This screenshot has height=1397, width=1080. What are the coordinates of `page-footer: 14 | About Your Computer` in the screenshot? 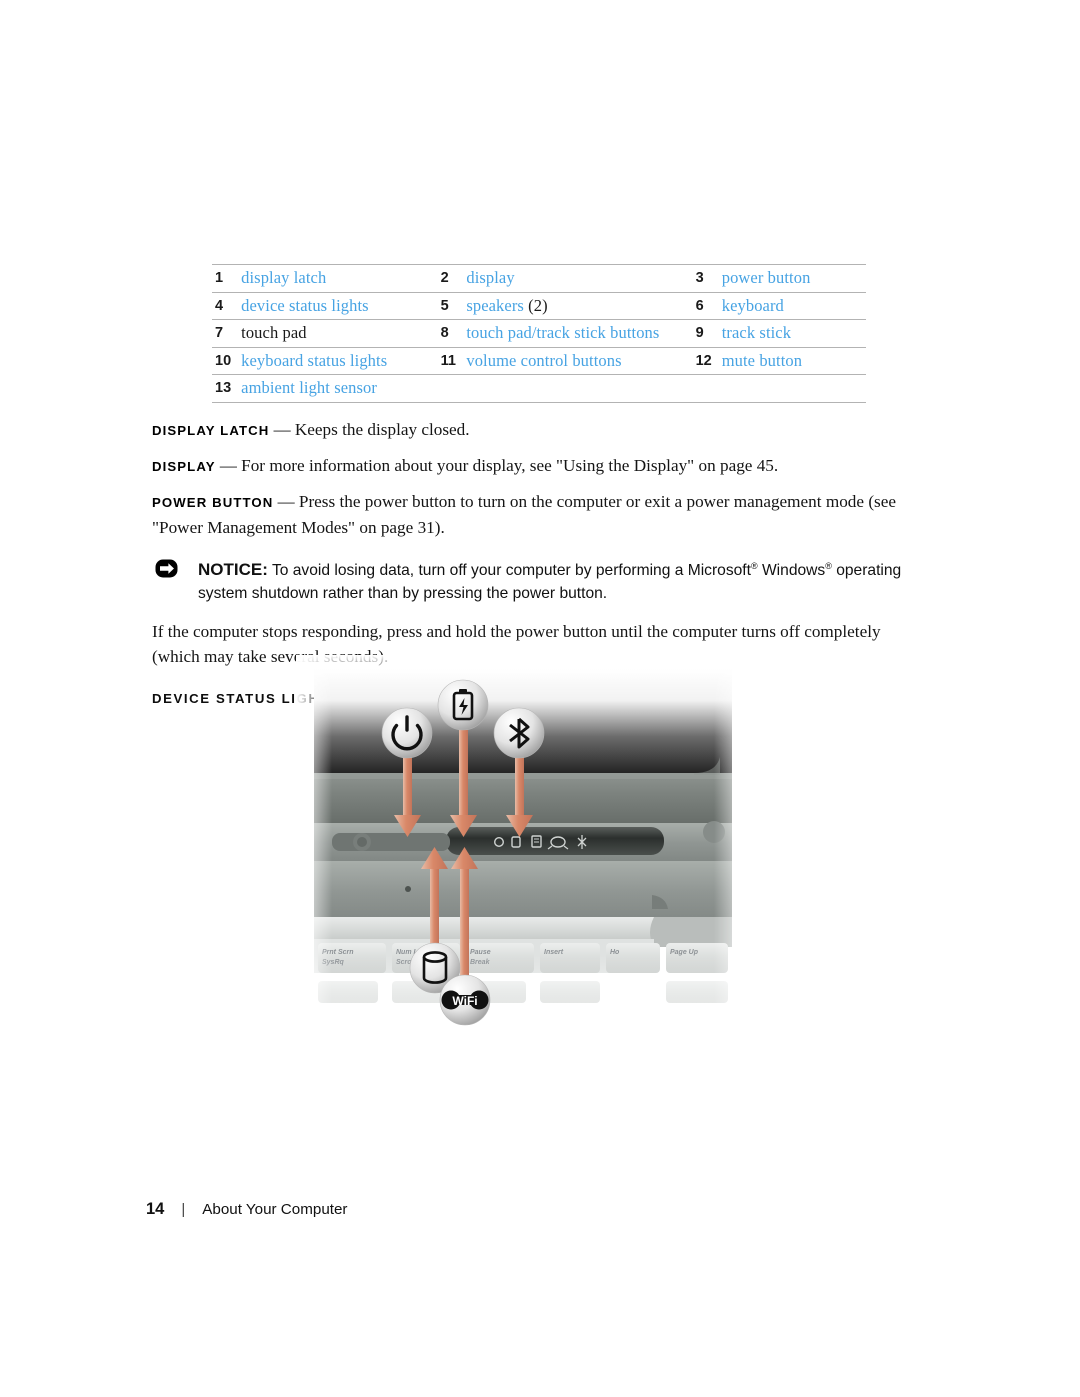 It's located at (247, 1209).